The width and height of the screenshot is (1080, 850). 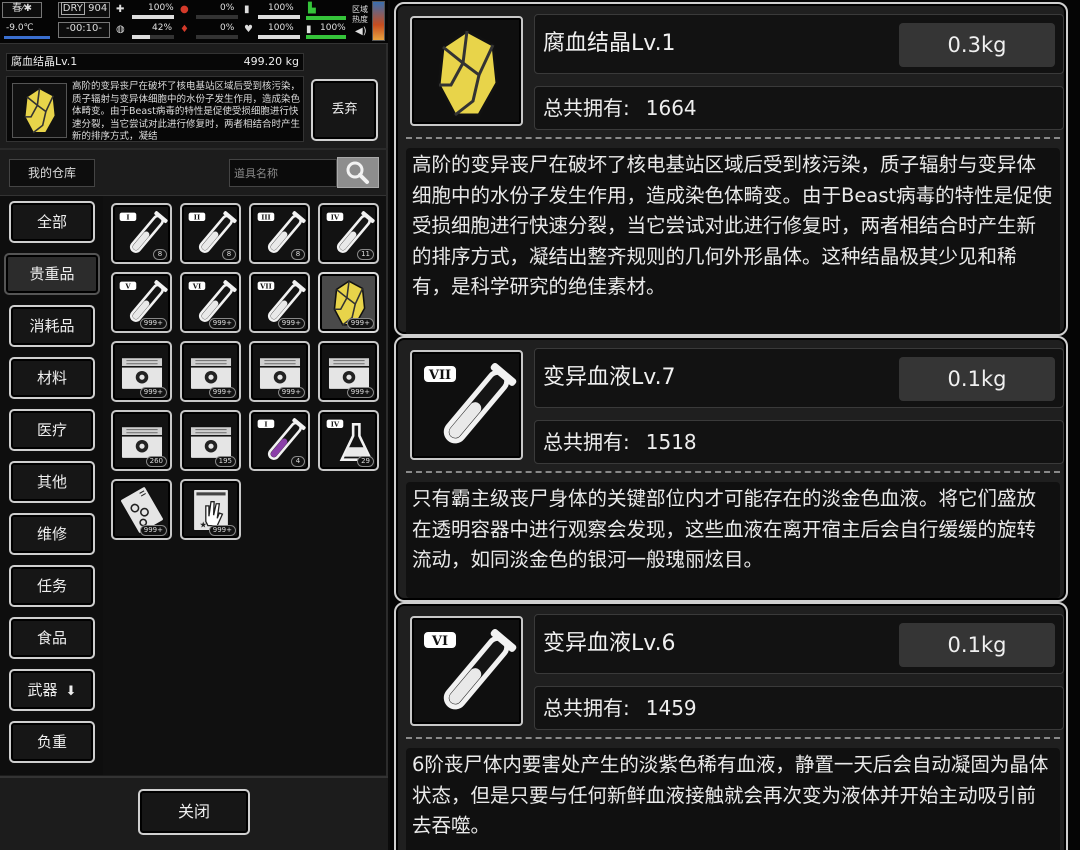 I want to click on arrow-down-icon: ⬇, so click(x=71, y=691).